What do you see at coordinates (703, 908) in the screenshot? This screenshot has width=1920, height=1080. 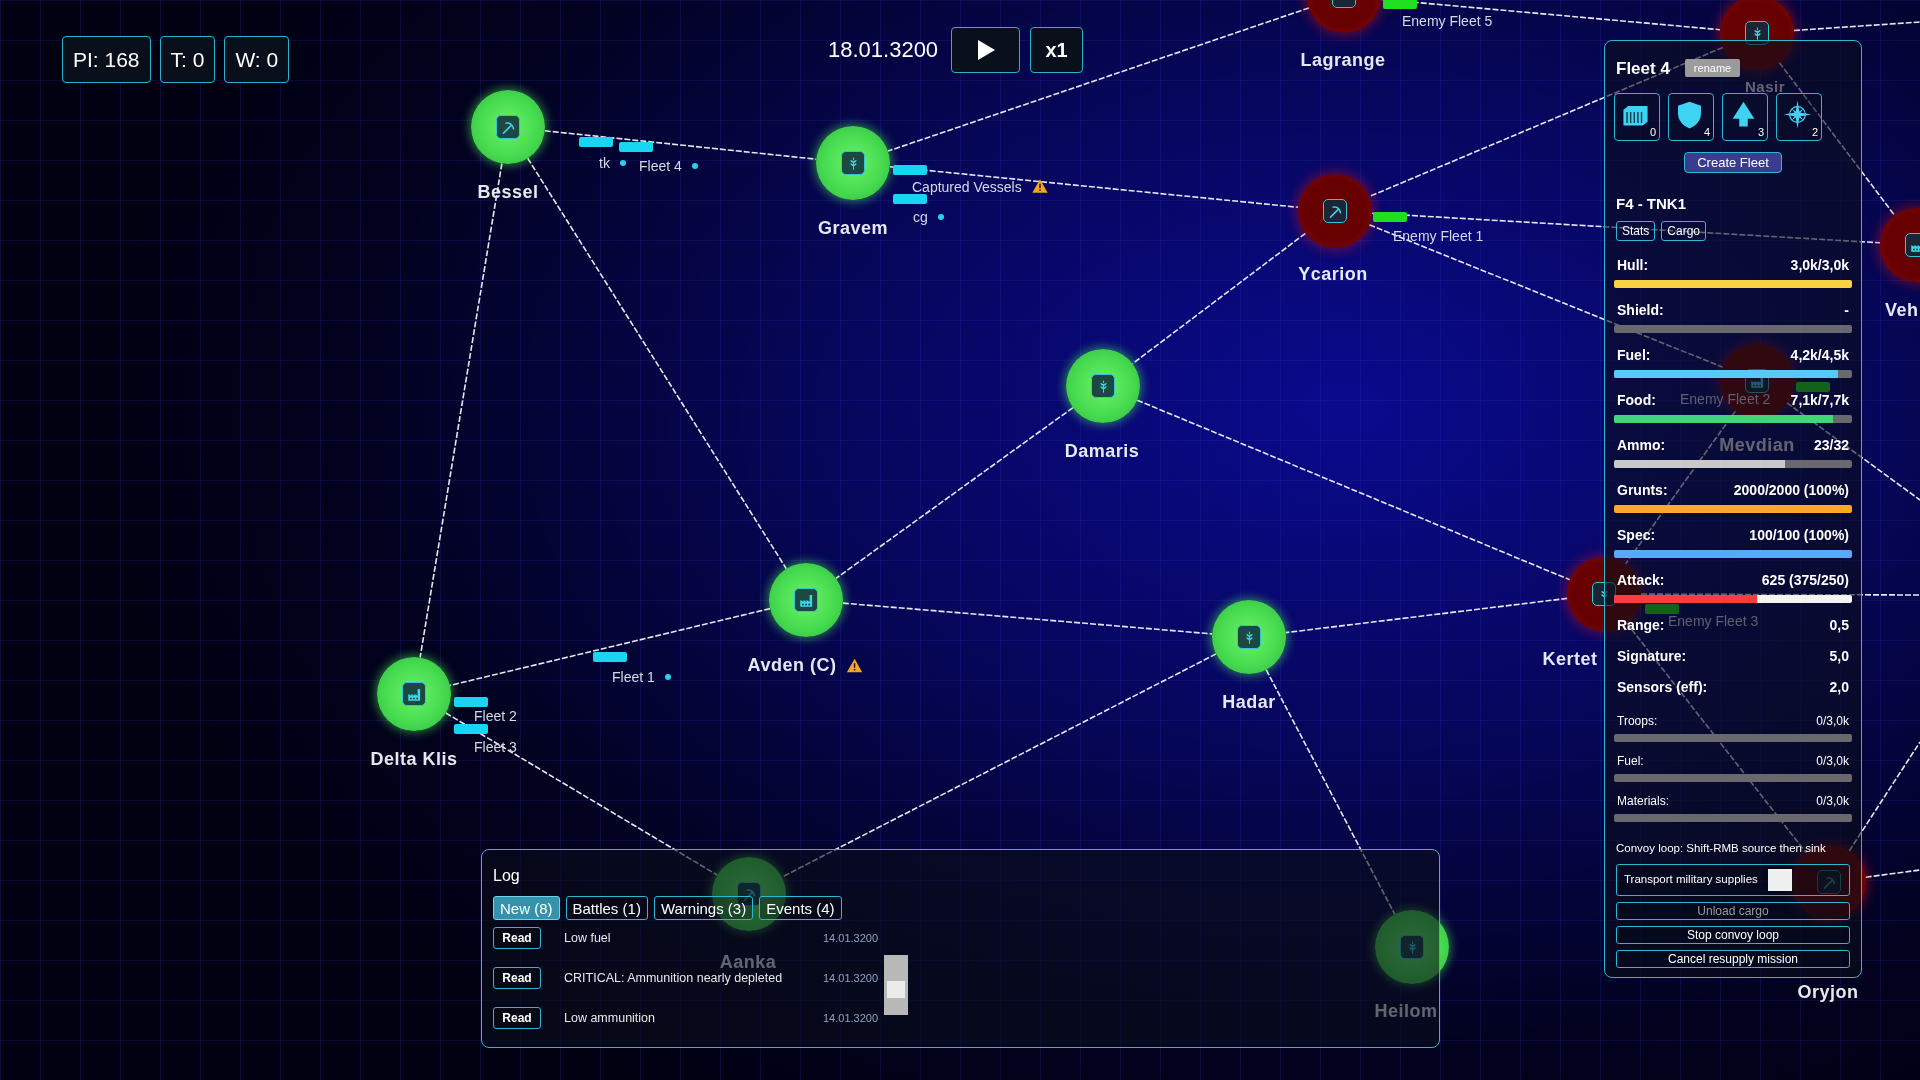 I see `filter-tab: Warnings (3)` at bounding box center [703, 908].